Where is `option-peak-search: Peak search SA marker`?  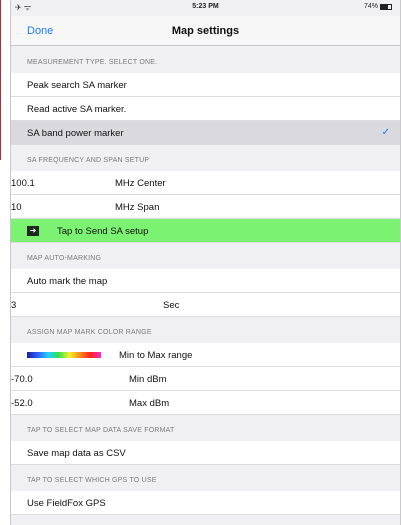
option-peak-search: Peak search SA marker is located at coordinates (205, 85).